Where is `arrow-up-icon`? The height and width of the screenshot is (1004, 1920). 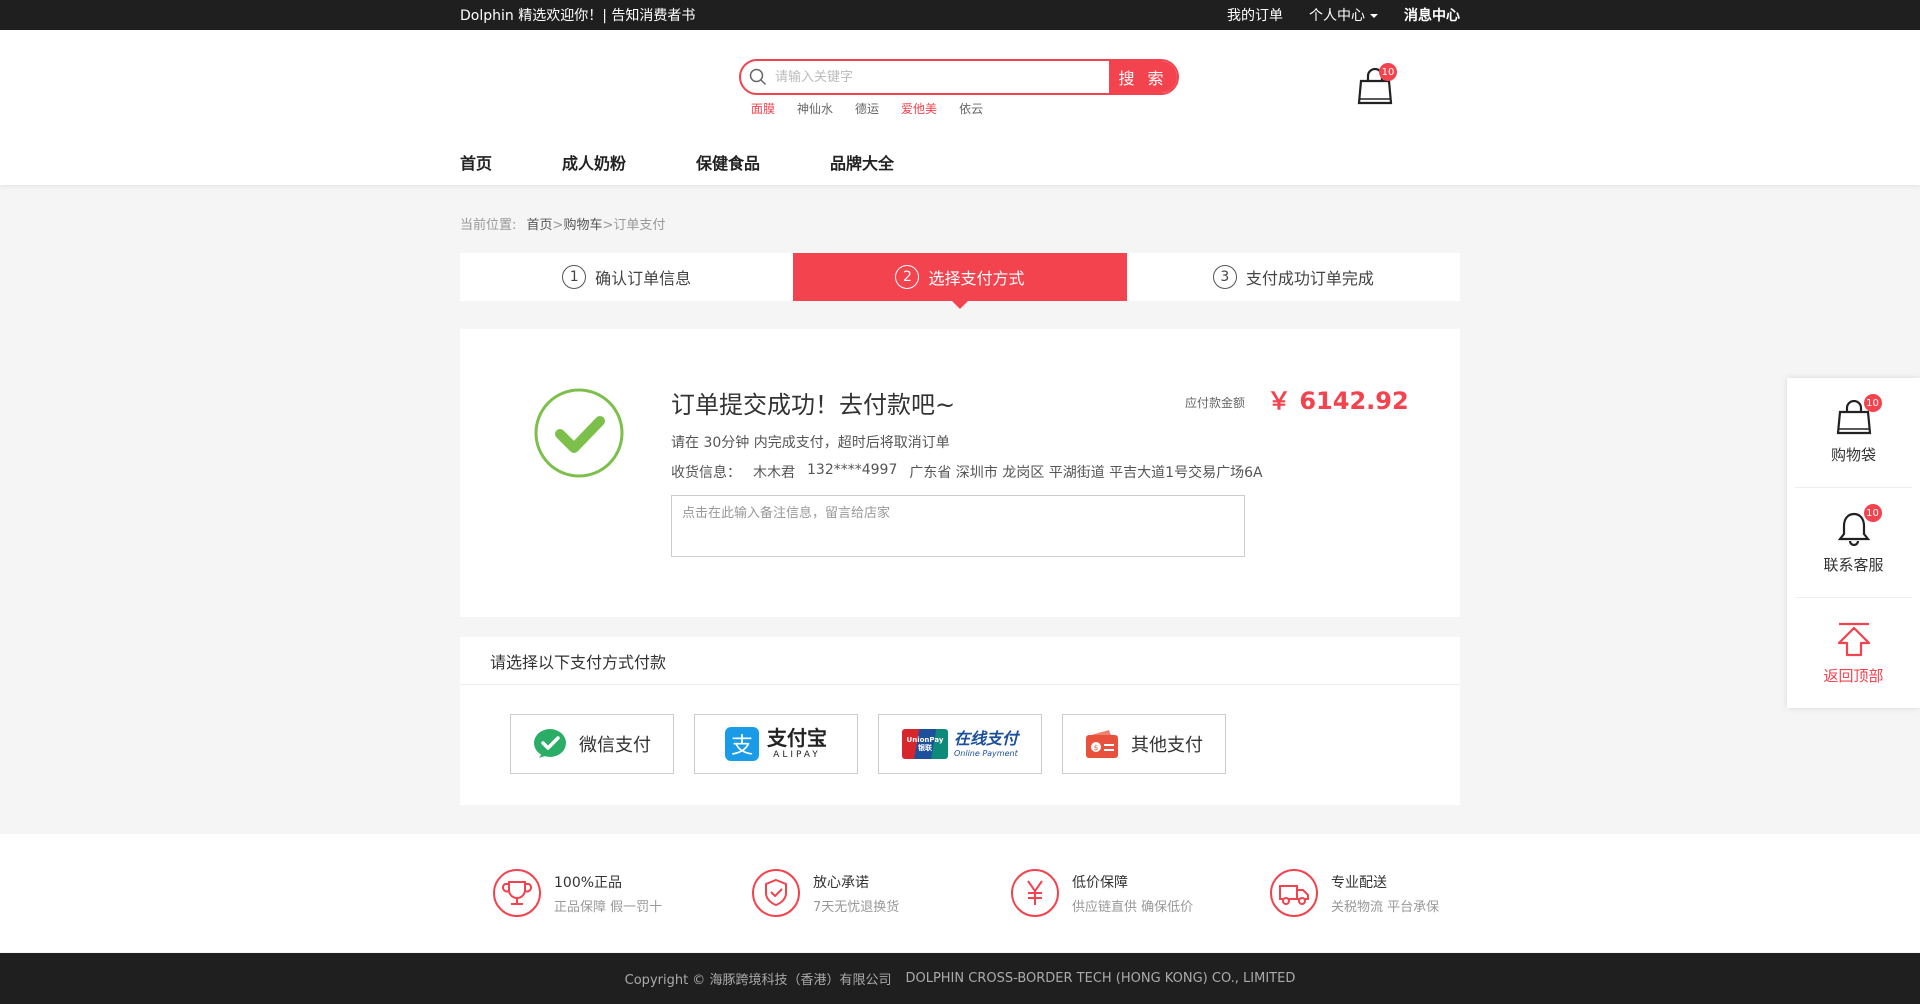 arrow-up-icon is located at coordinates (1853, 639).